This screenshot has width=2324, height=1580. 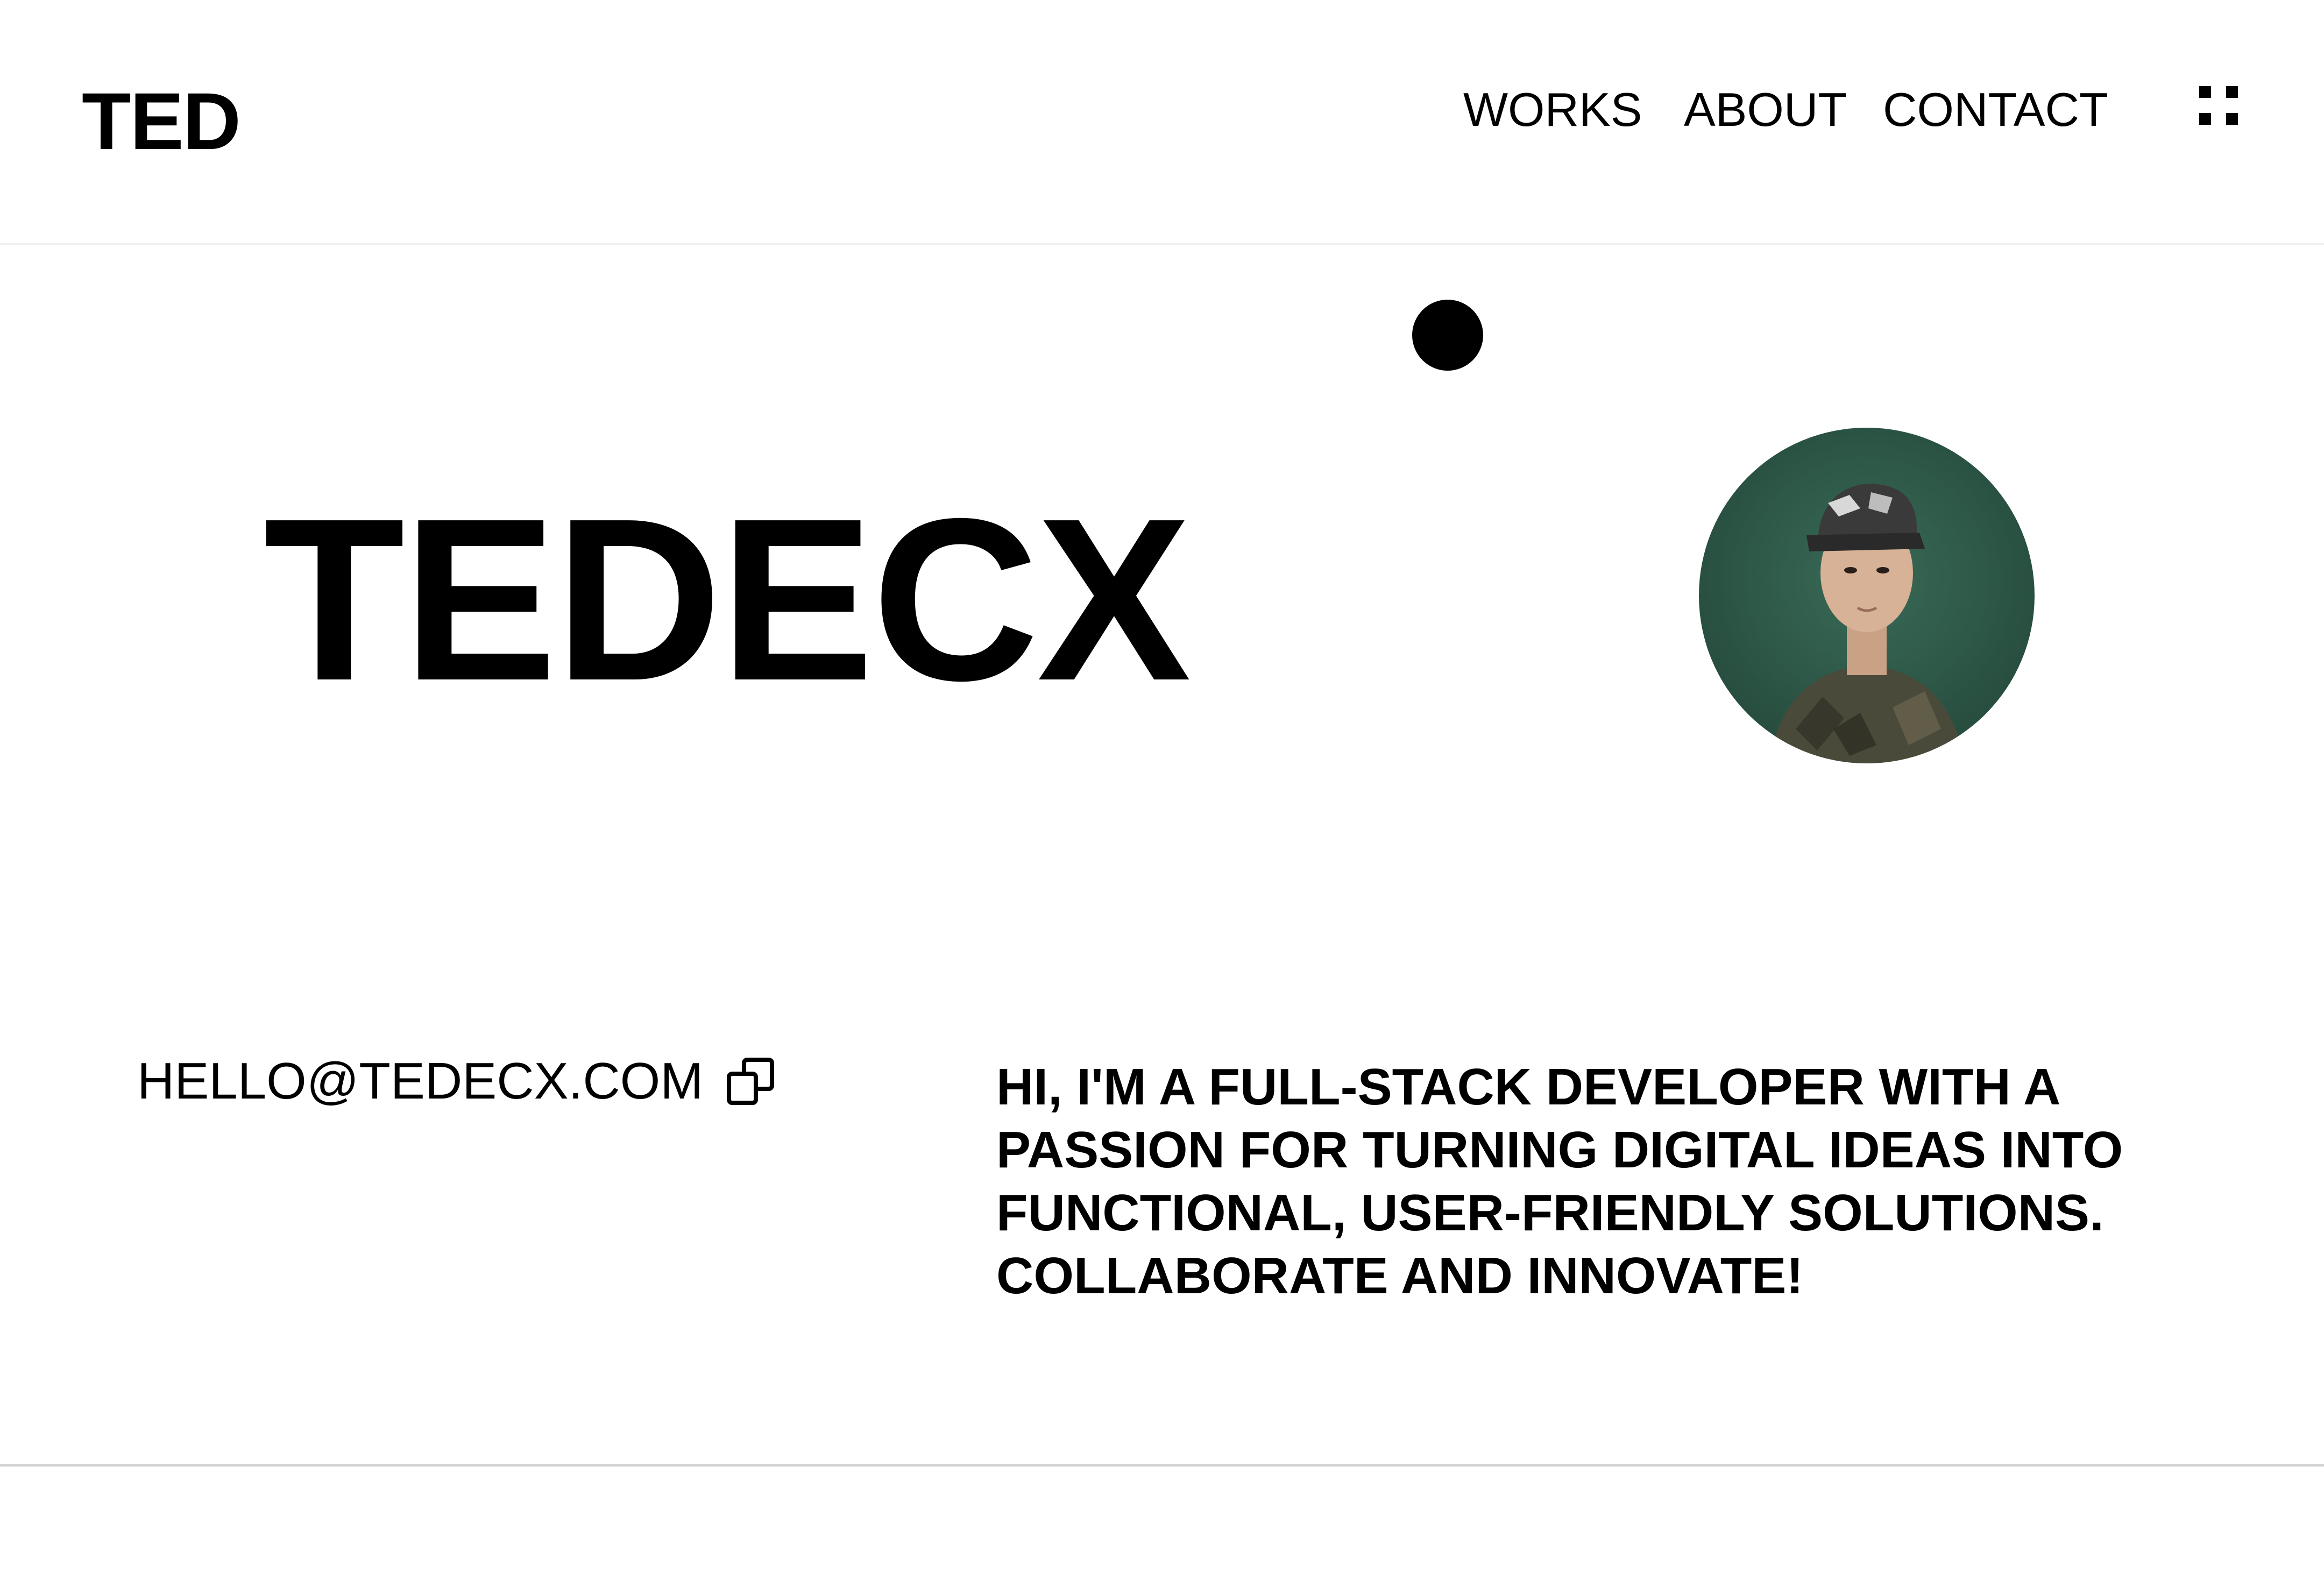 What do you see at coordinates (1552, 109) in the screenshot?
I see `nav-works: WORKS` at bounding box center [1552, 109].